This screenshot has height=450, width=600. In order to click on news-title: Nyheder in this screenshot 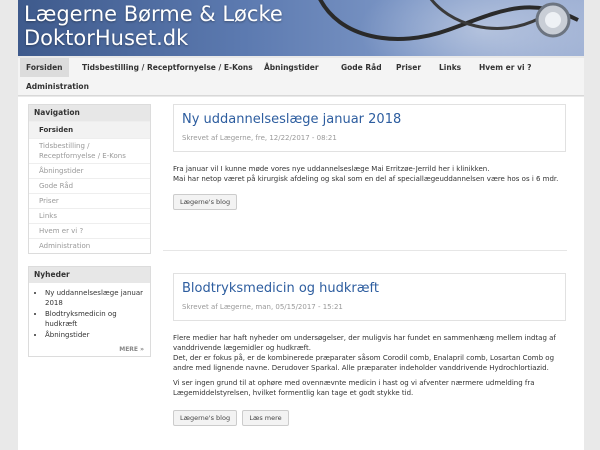, I will do `click(89, 275)`.